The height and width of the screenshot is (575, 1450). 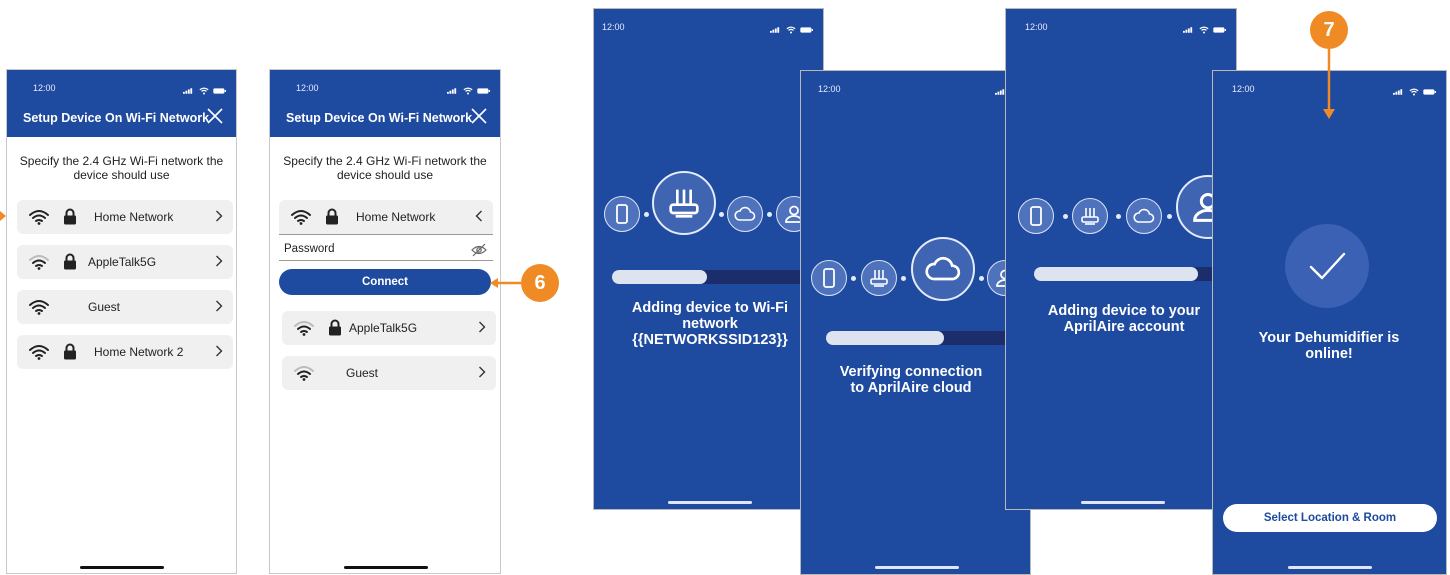 I want to click on password-field: Password, so click(x=309, y=249).